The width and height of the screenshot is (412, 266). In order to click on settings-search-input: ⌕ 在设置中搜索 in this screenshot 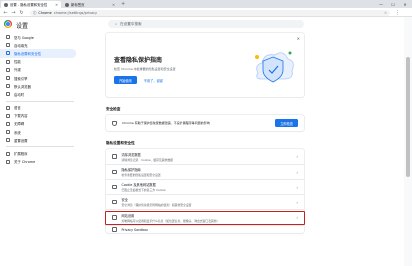, I will do `click(206, 24)`.